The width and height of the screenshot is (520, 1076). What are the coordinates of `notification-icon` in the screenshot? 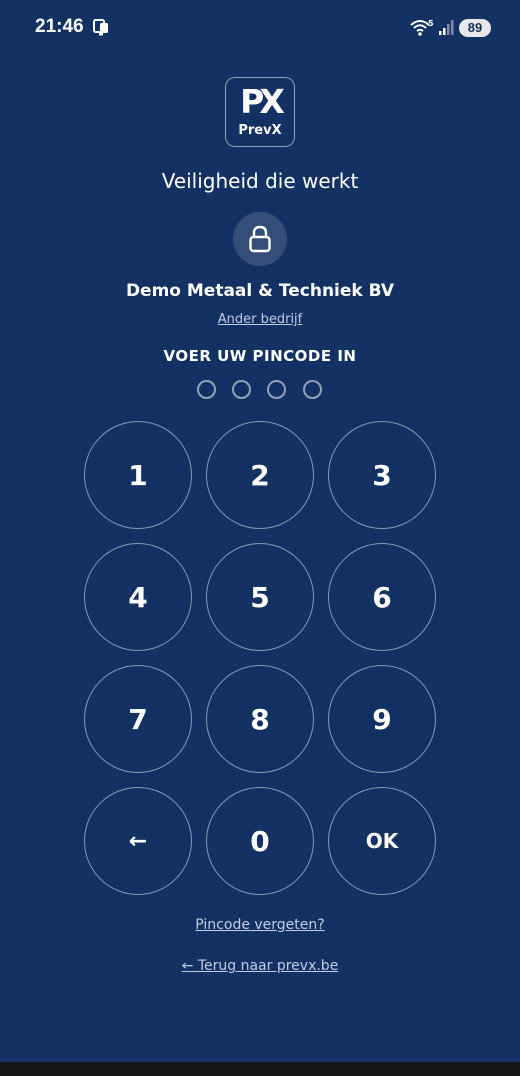 It's located at (101, 27).